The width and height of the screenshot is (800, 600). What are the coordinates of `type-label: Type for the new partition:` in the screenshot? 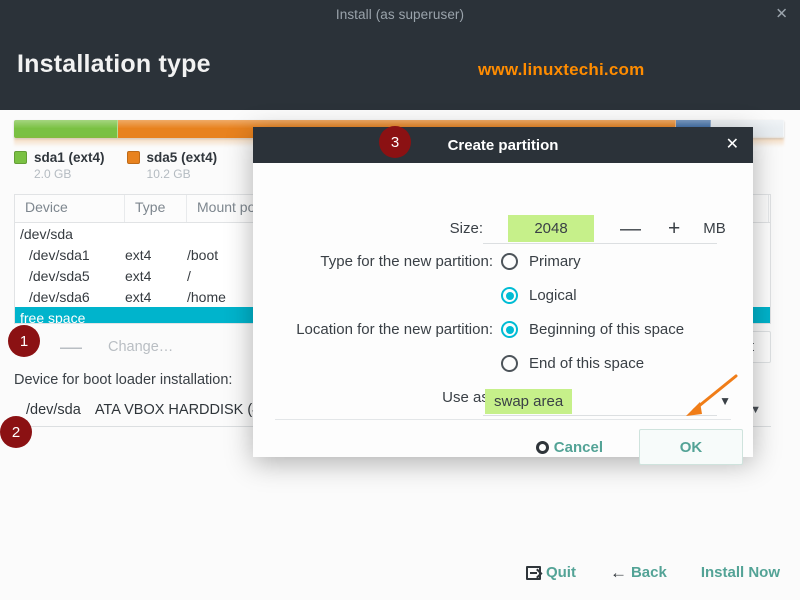 It's located at (406, 261).